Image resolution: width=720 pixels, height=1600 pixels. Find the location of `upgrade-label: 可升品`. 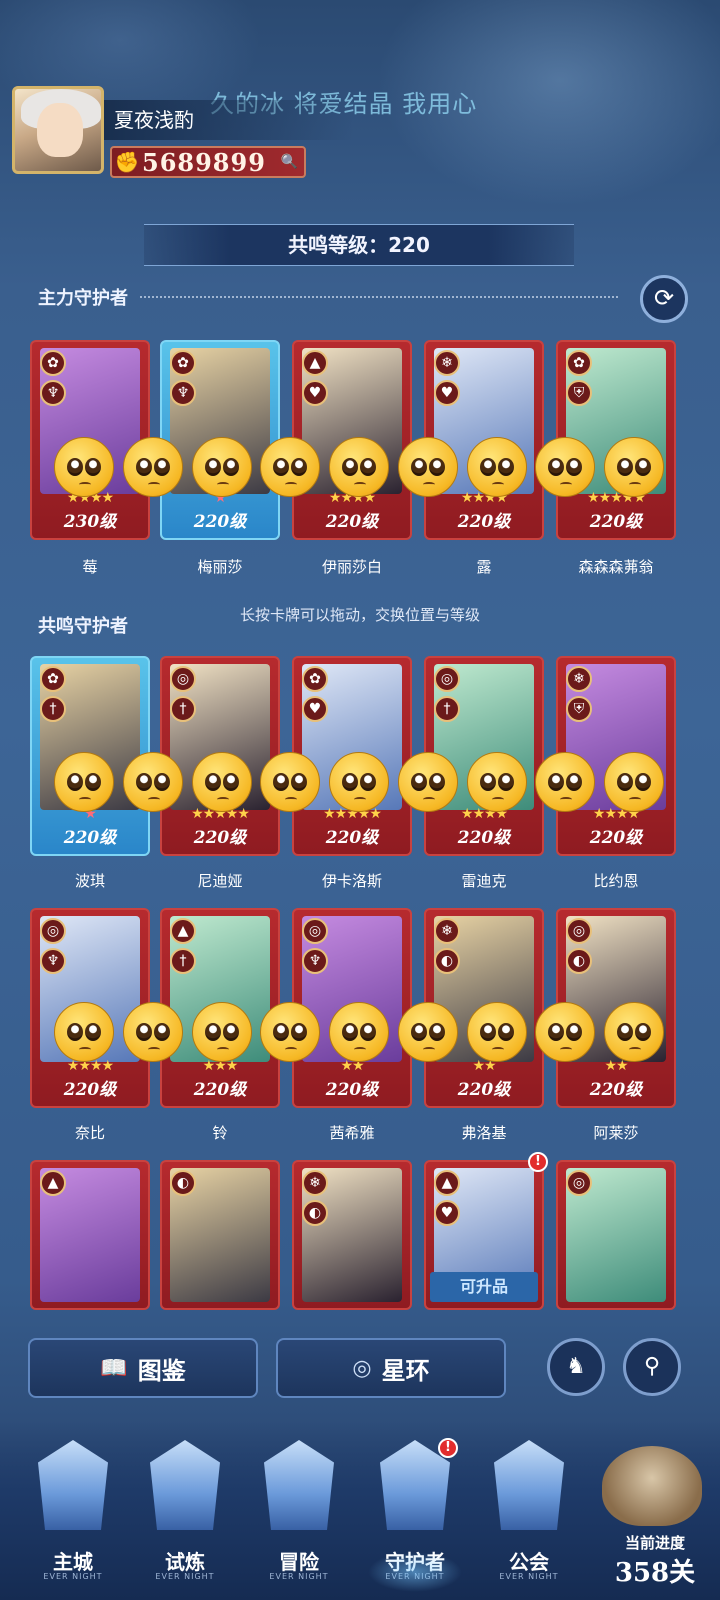

upgrade-label: 可升品 is located at coordinates (484, 1287).